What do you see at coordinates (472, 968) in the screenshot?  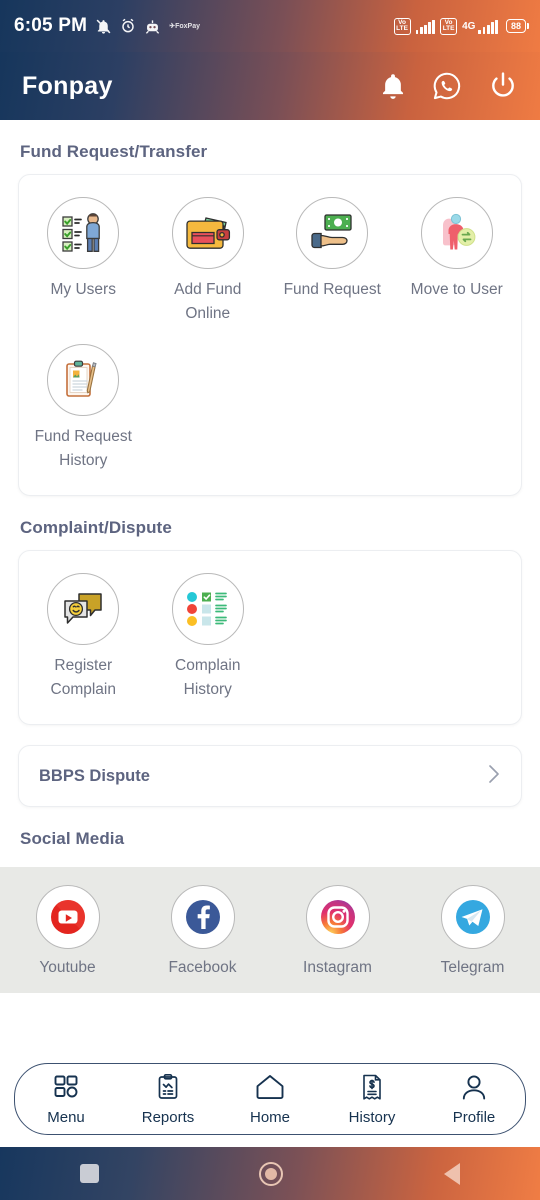 I see `social-label: Telegram` at bounding box center [472, 968].